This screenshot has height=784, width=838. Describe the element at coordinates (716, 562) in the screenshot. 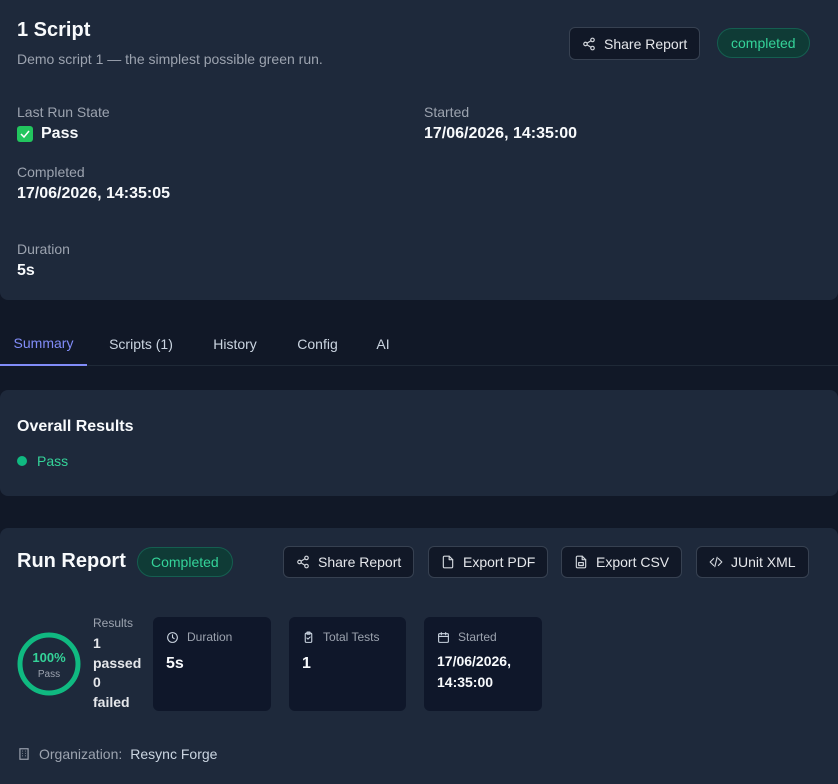

I see `code-icon` at that location.